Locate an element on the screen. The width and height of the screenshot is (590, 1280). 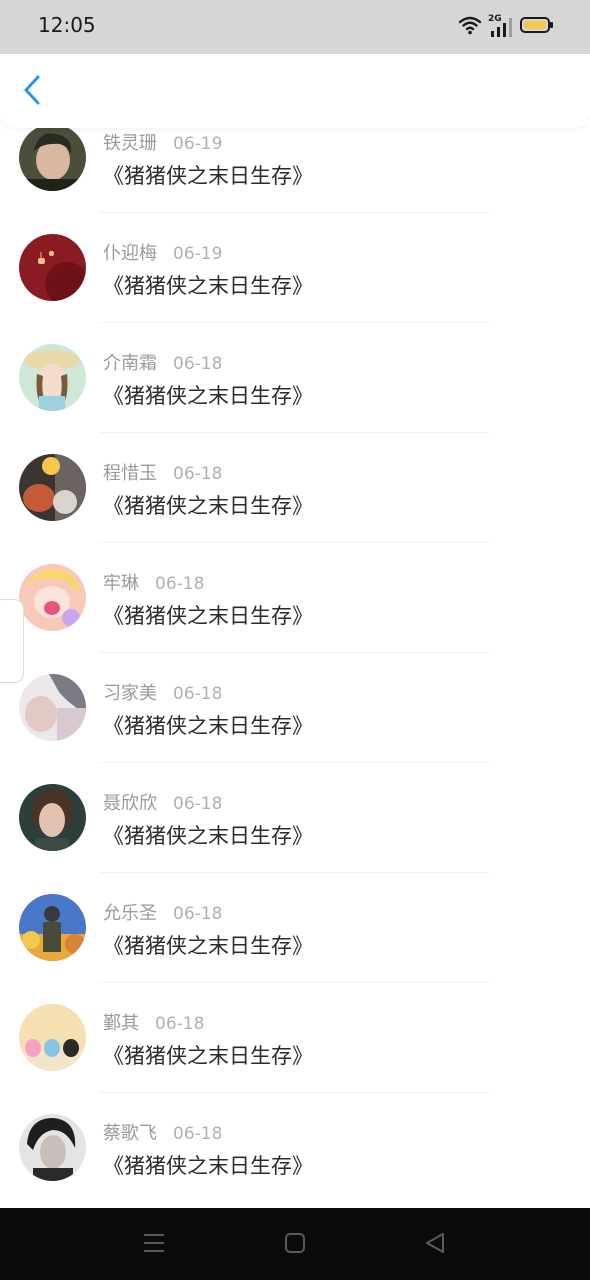
commenter-name: 程惜玉 06-18 is located at coordinates (163, 473).